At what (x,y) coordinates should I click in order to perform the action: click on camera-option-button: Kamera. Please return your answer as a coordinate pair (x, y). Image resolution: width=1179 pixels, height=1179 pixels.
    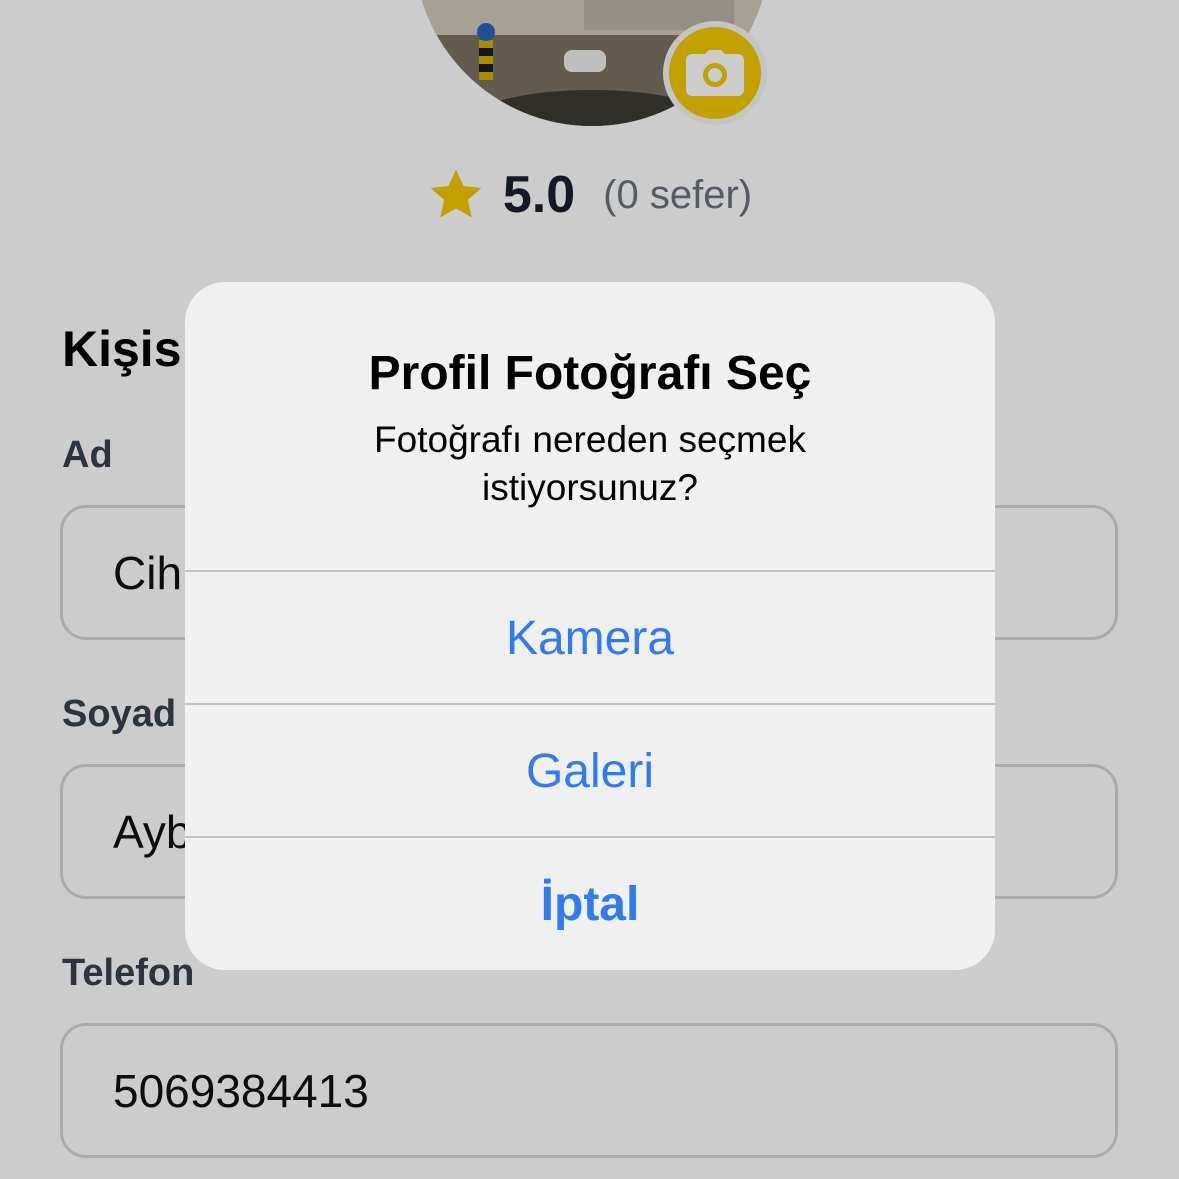
    Looking at the image, I should click on (590, 638).